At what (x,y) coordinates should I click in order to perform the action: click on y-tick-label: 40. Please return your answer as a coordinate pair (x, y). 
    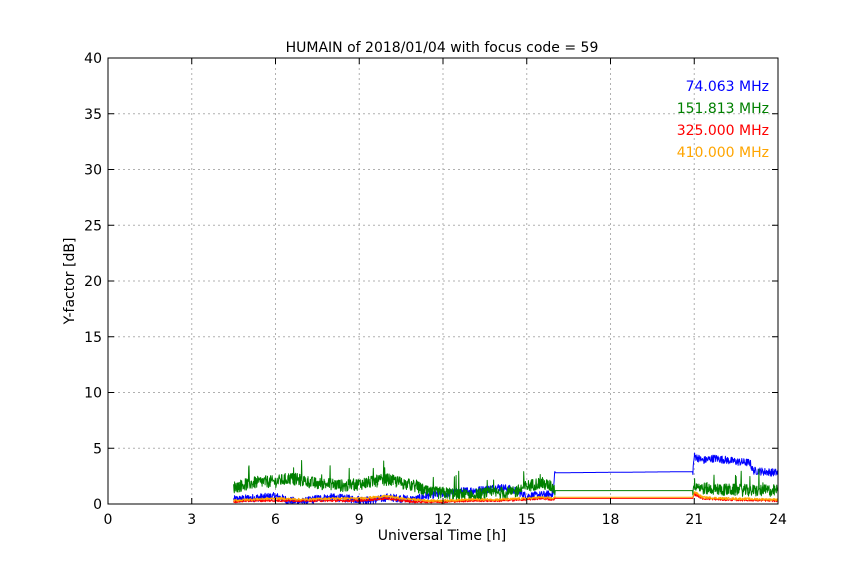
    Looking at the image, I should click on (93, 59).